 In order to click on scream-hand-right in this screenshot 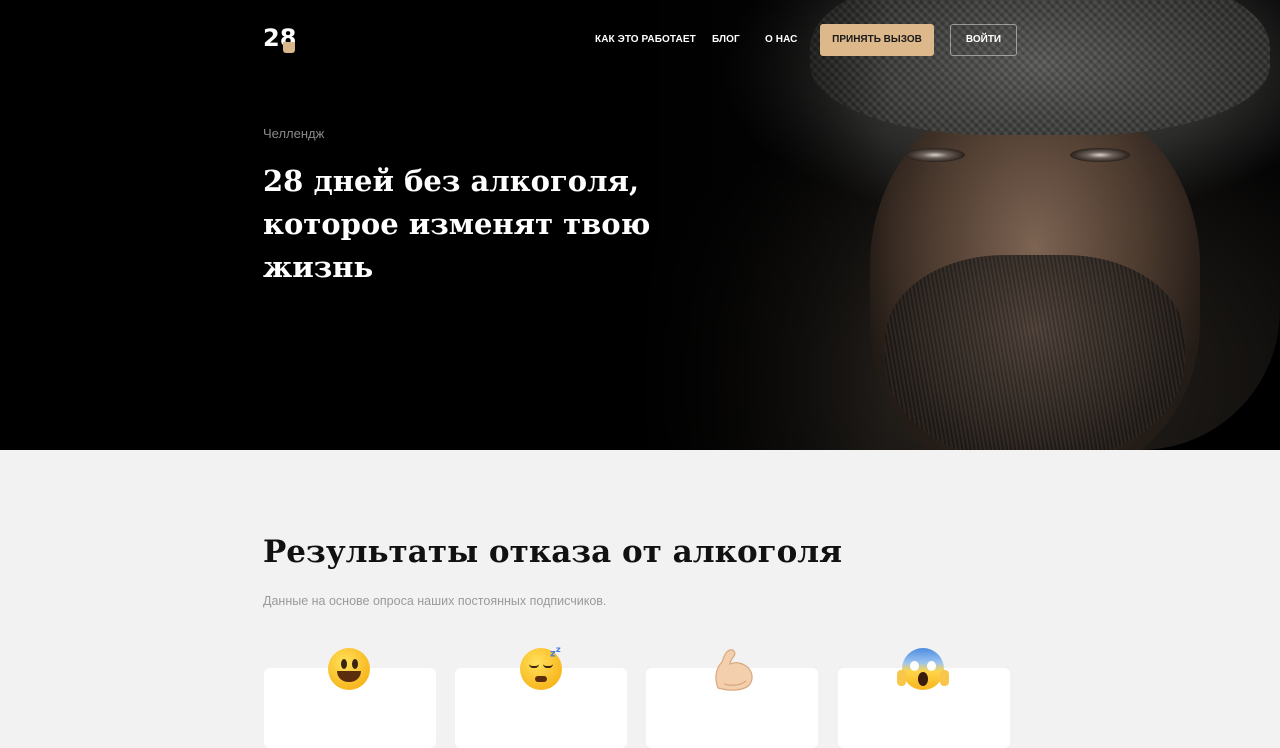, I will do `click(944, 678)`.